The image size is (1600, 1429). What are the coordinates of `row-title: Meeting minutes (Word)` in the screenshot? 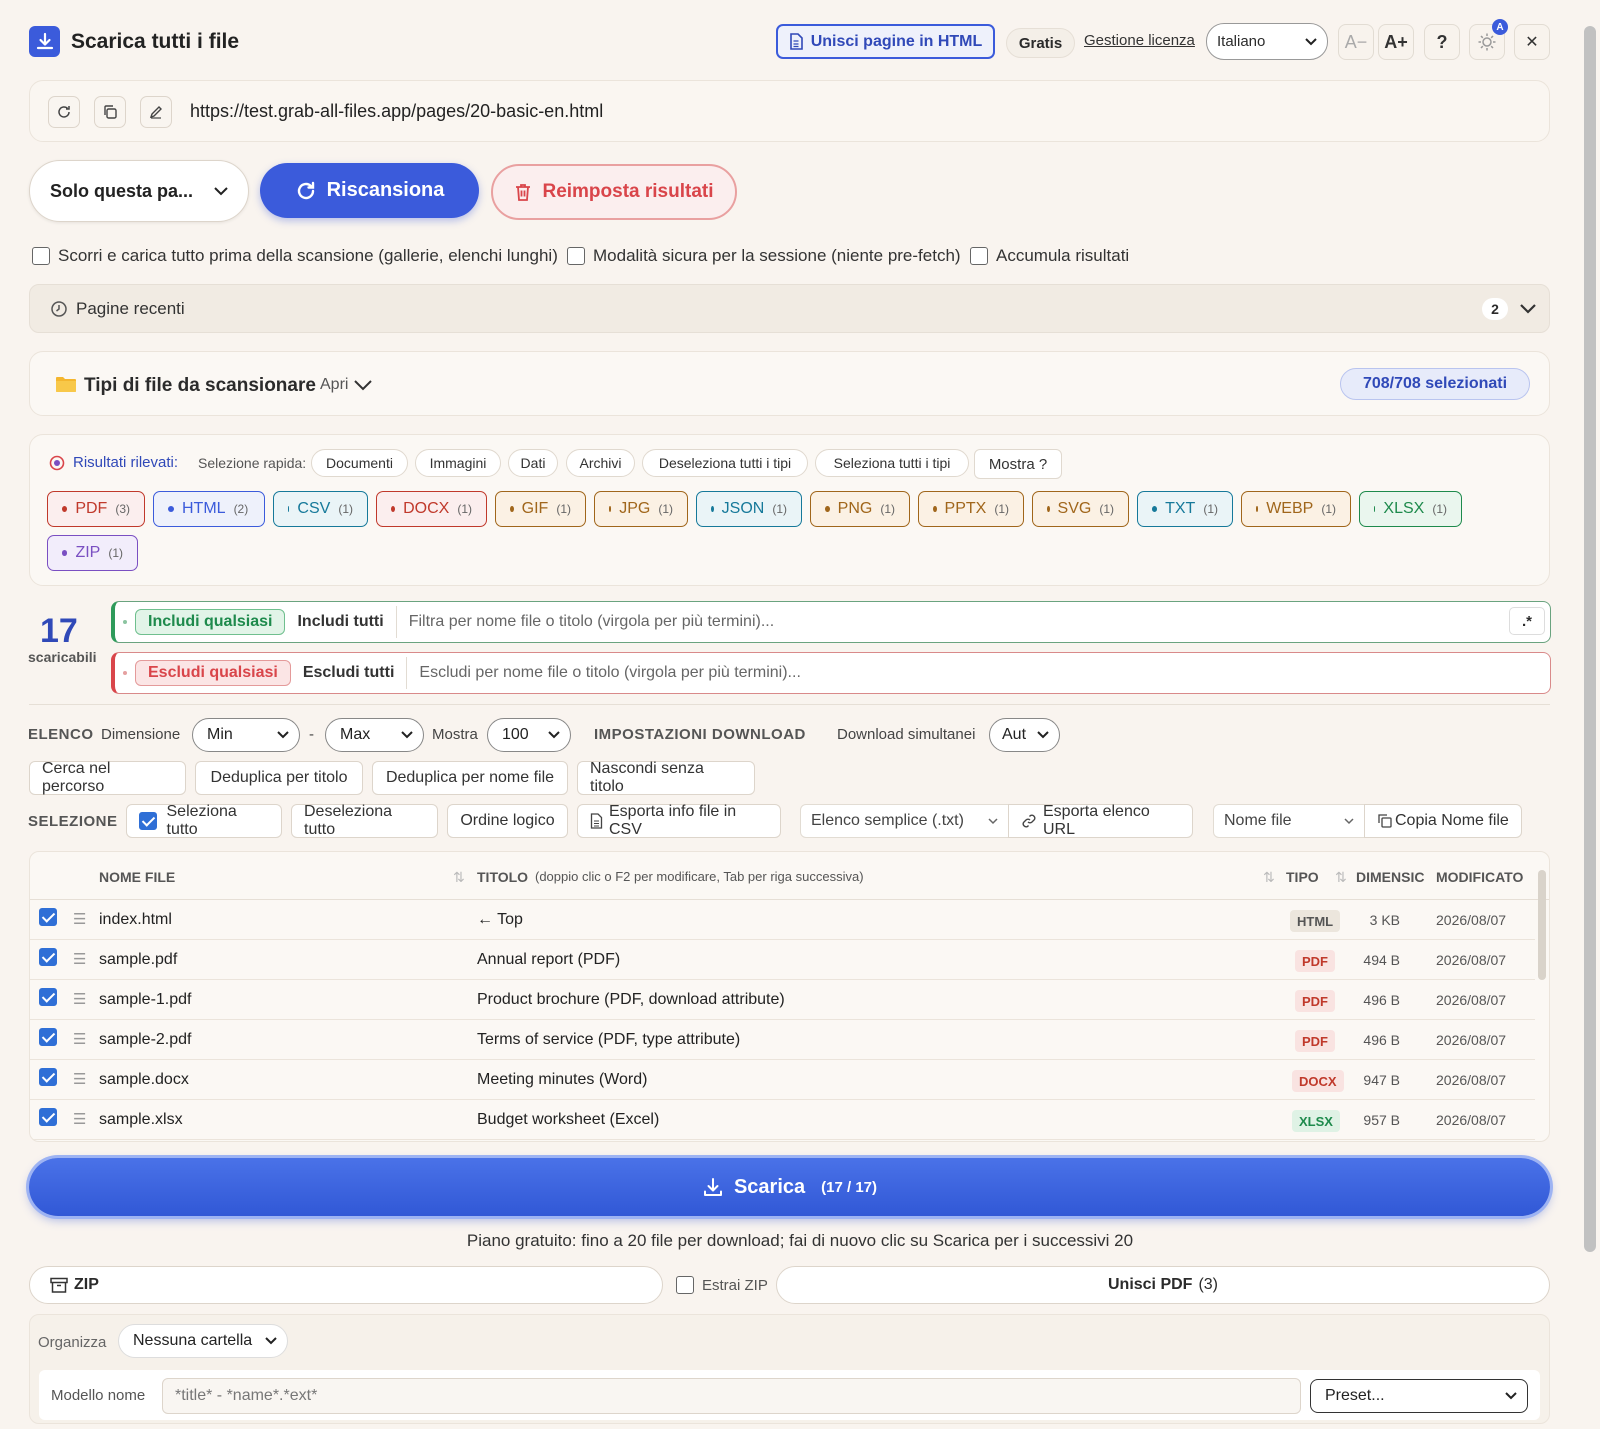 It's located at (562, 1080).